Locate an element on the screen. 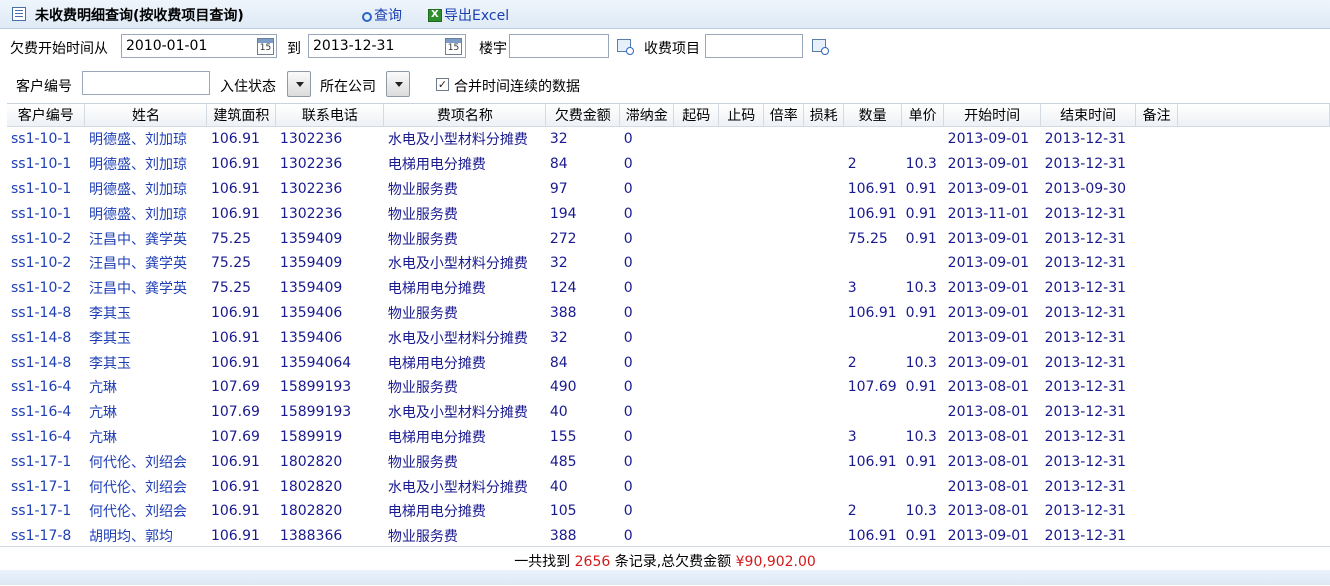  column-header: 倍率 is located at coordinates (784, 115).